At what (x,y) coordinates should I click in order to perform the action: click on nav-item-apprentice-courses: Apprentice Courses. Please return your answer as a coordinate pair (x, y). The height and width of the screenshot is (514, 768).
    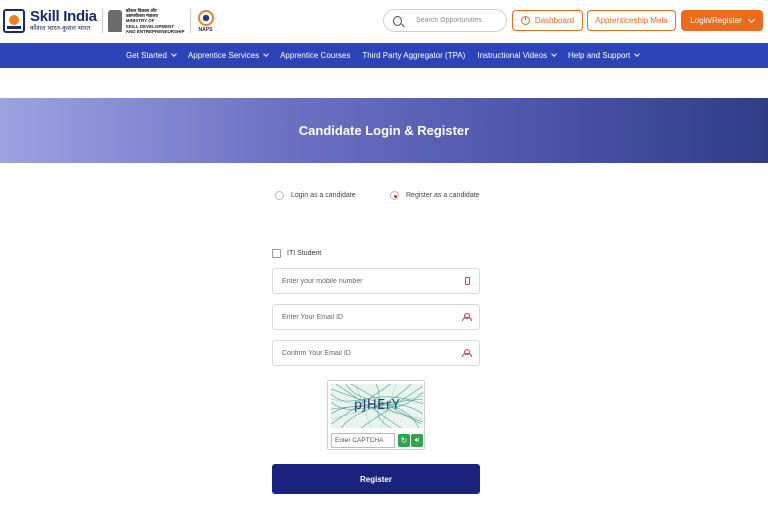
    Looking at the image, I should click on (315, 55).